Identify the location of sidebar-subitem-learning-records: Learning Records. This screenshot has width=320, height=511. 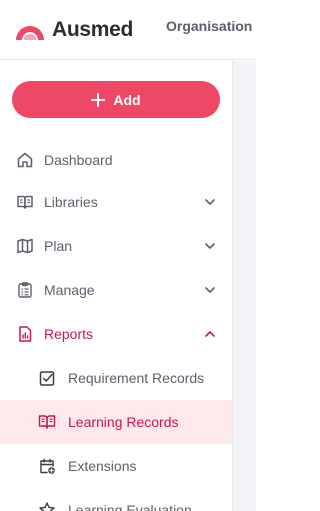
(116, 422).